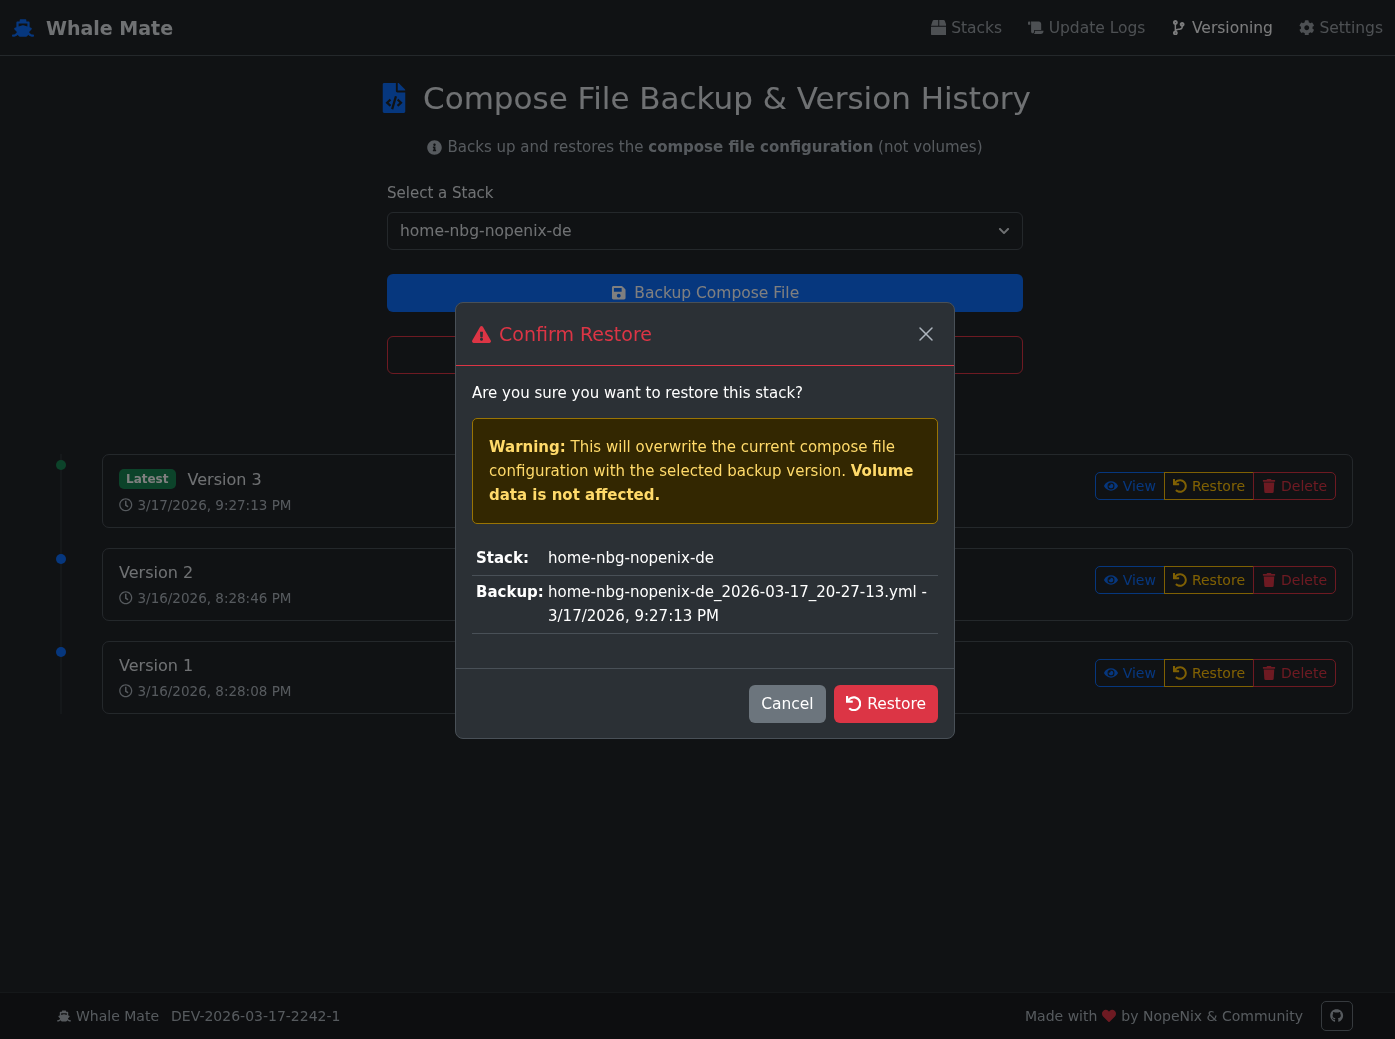 The height and width of the screenshot is (1039, 1395). Describe the element at coordinates (1222, 27) in the screenshot. I see `nav-link: Versioning` at that location.